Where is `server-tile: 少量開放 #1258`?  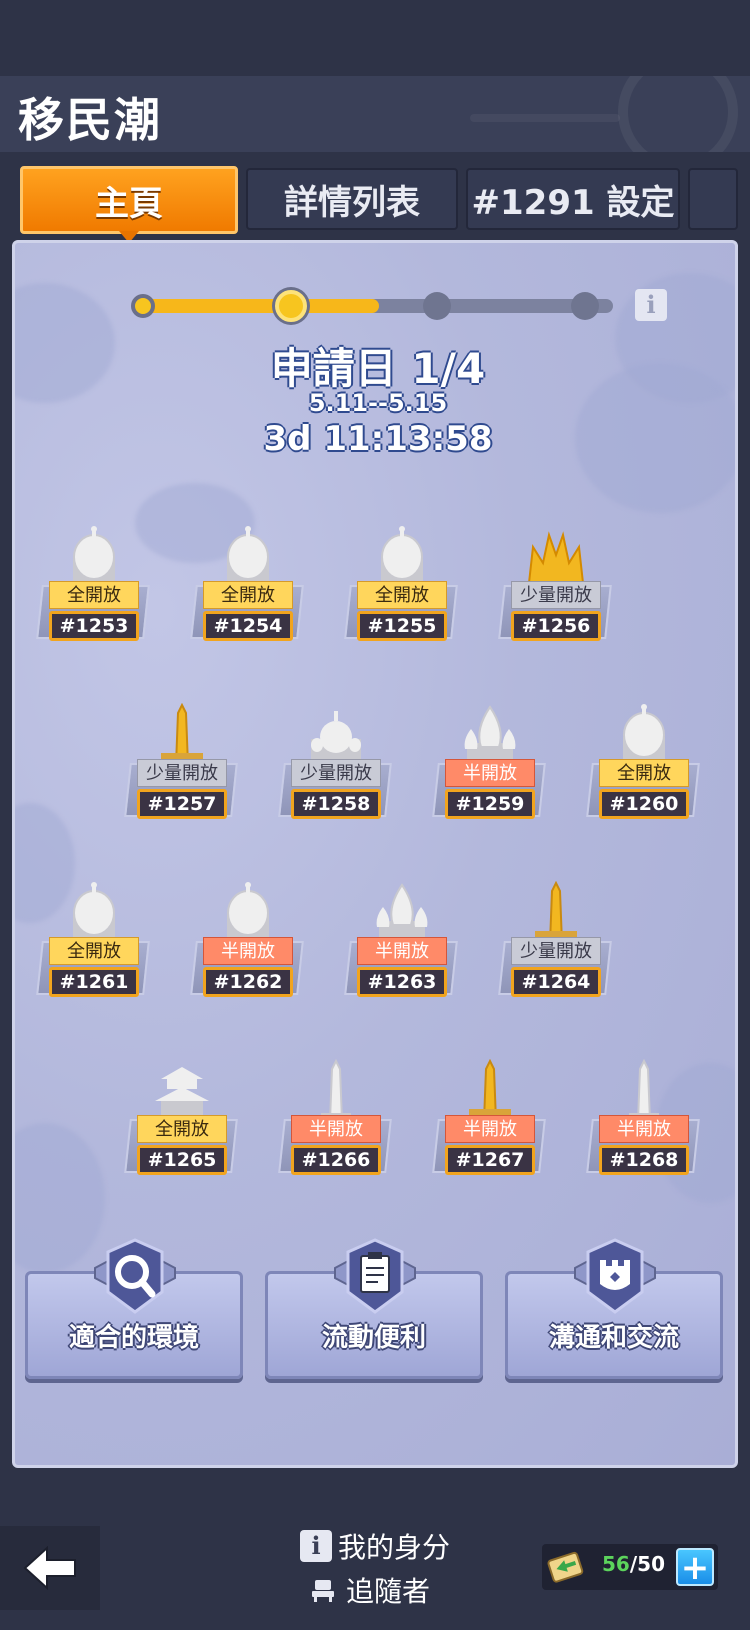 server-tile: 少量開放 #1258 is located at coordinates (335, 766).